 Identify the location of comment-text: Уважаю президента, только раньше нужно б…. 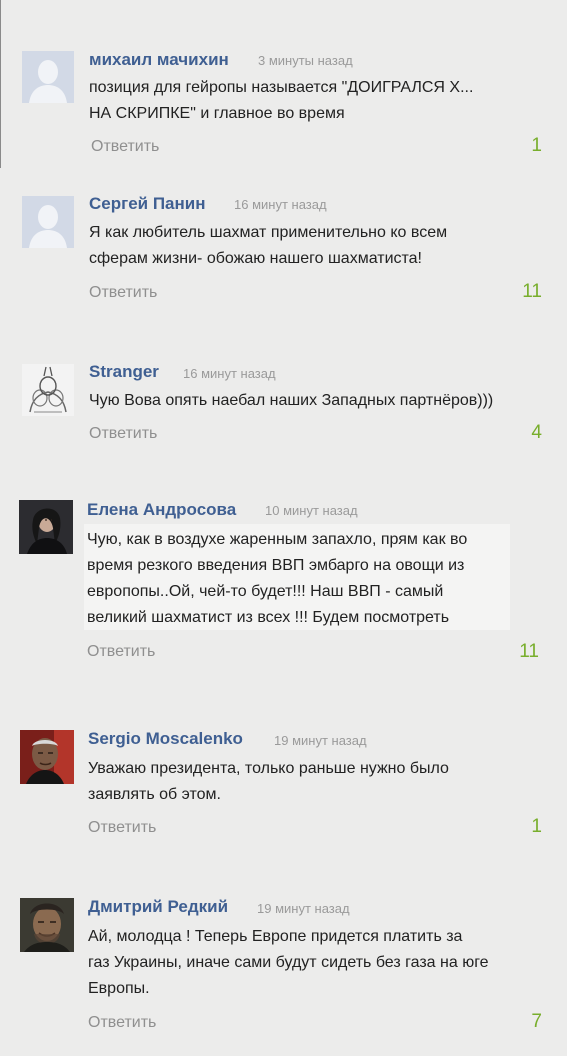
(268, 781).